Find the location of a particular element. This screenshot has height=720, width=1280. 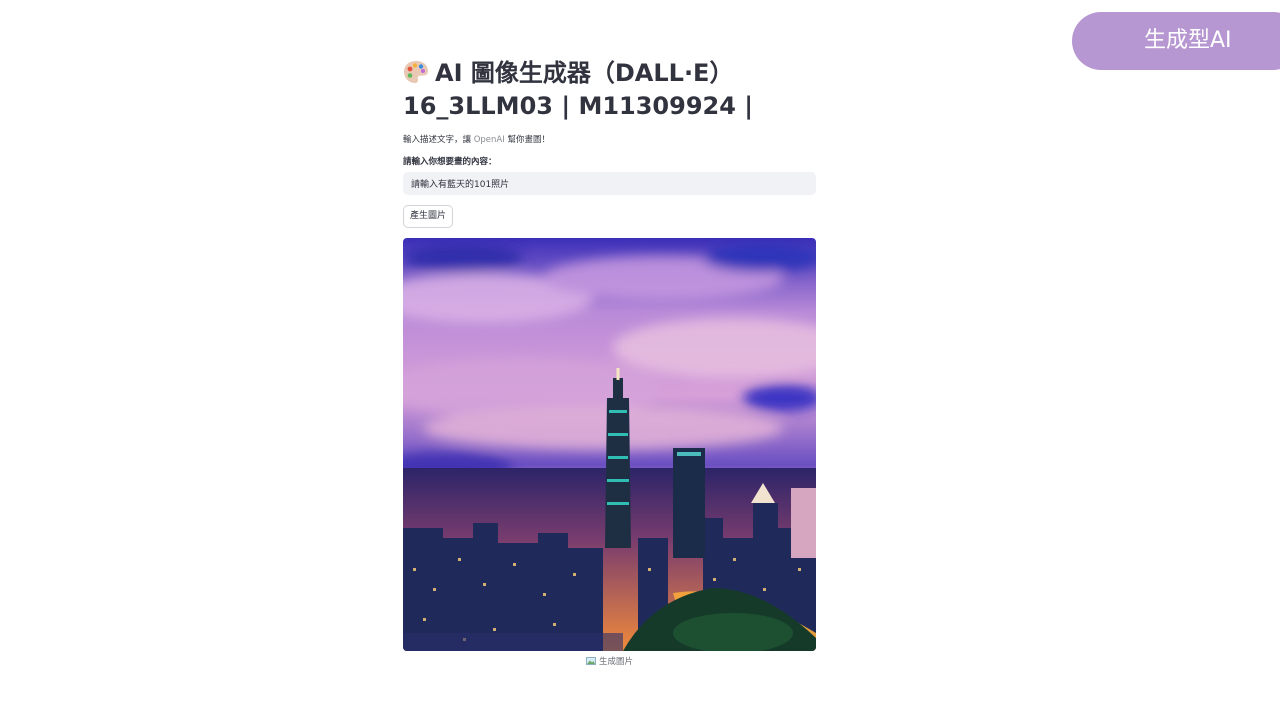

image-caption-text: 生成圖片 is located at coordinates (615, 662).